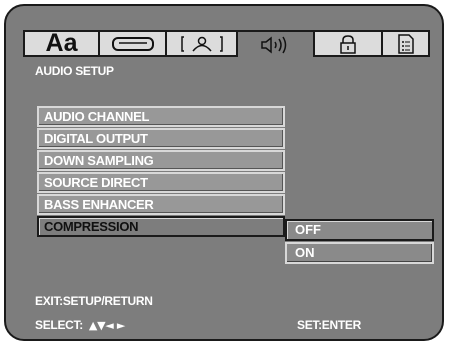 The image size is (449, 348). I want to click on lock-icon, so click(348, 44).